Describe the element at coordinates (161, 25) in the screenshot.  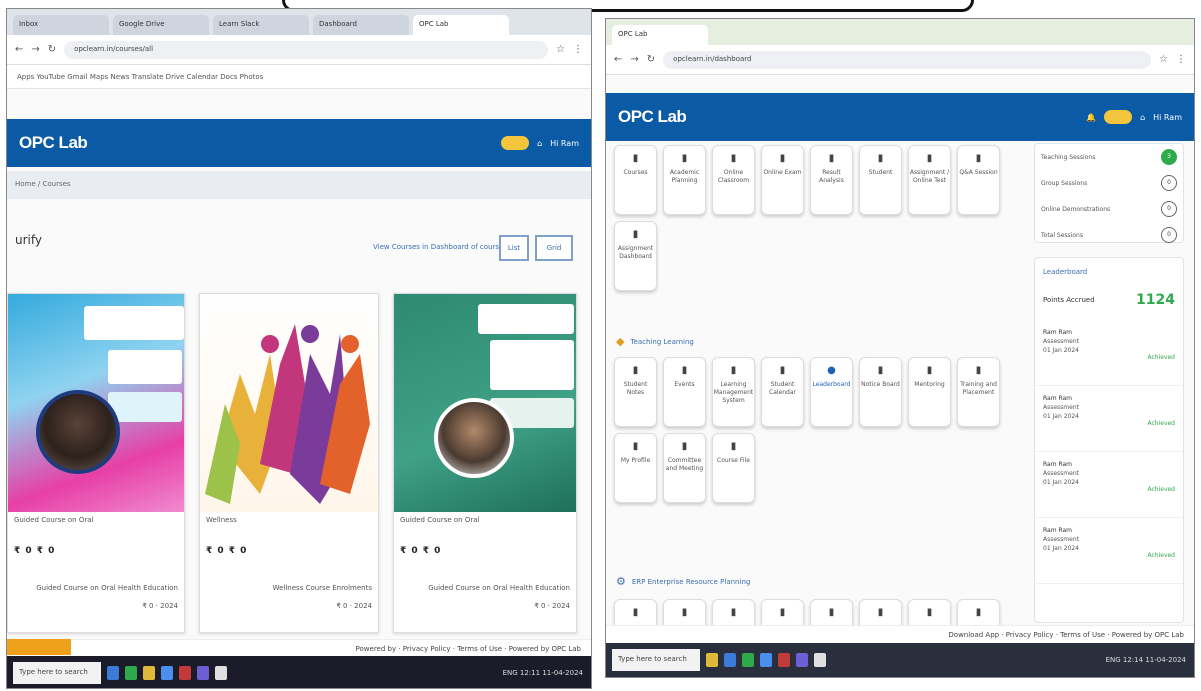
I see `browser-tab: Google Drive` at that location.